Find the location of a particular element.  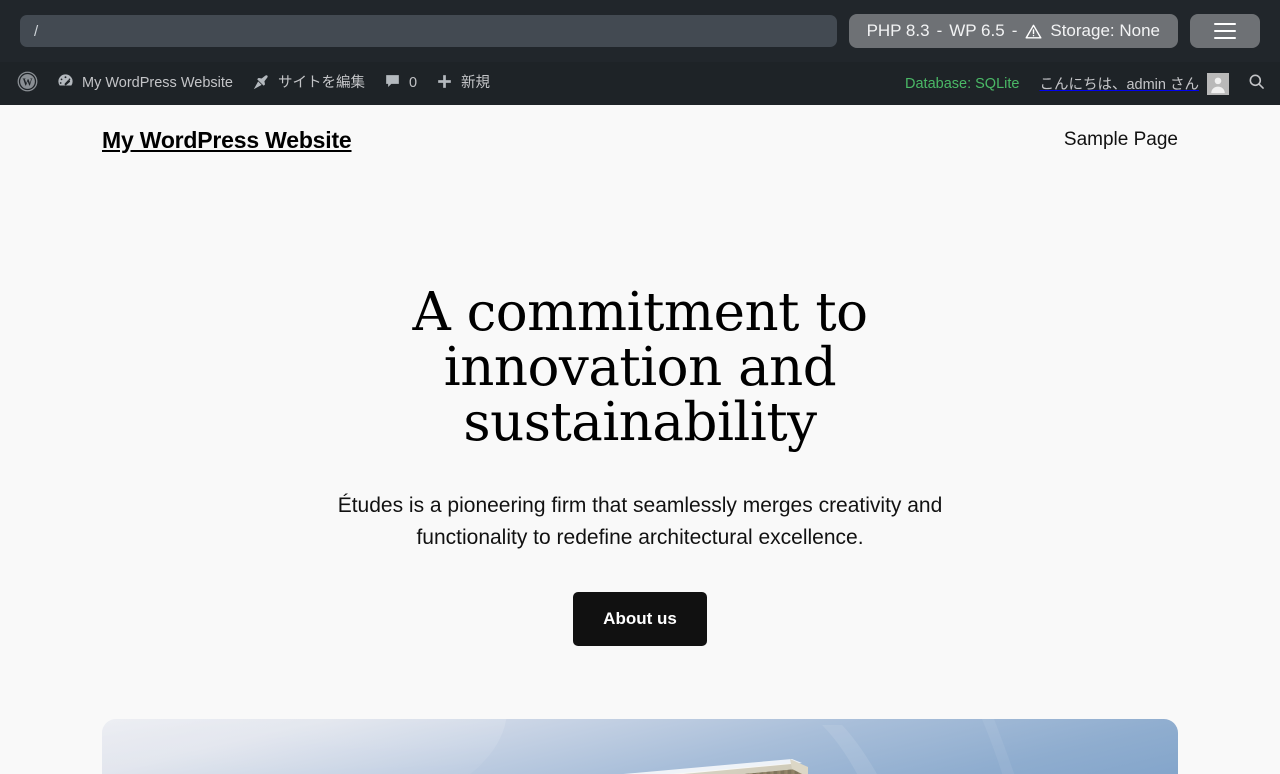

svg-text: W is located at coordinates (27, 82).